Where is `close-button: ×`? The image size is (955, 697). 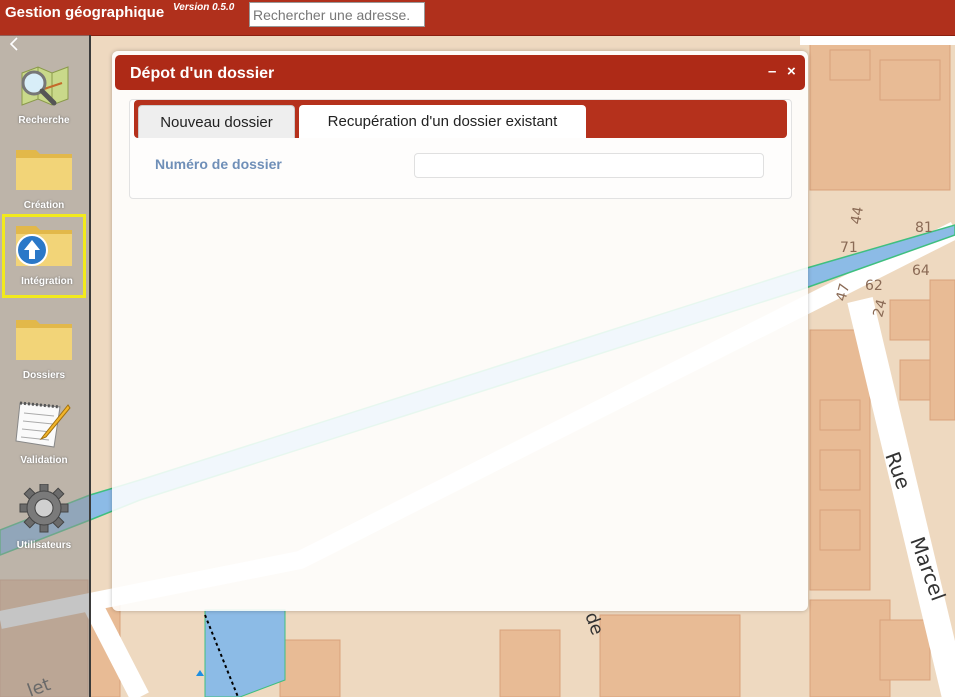 close-button: × is located at coordinates (791, 71).